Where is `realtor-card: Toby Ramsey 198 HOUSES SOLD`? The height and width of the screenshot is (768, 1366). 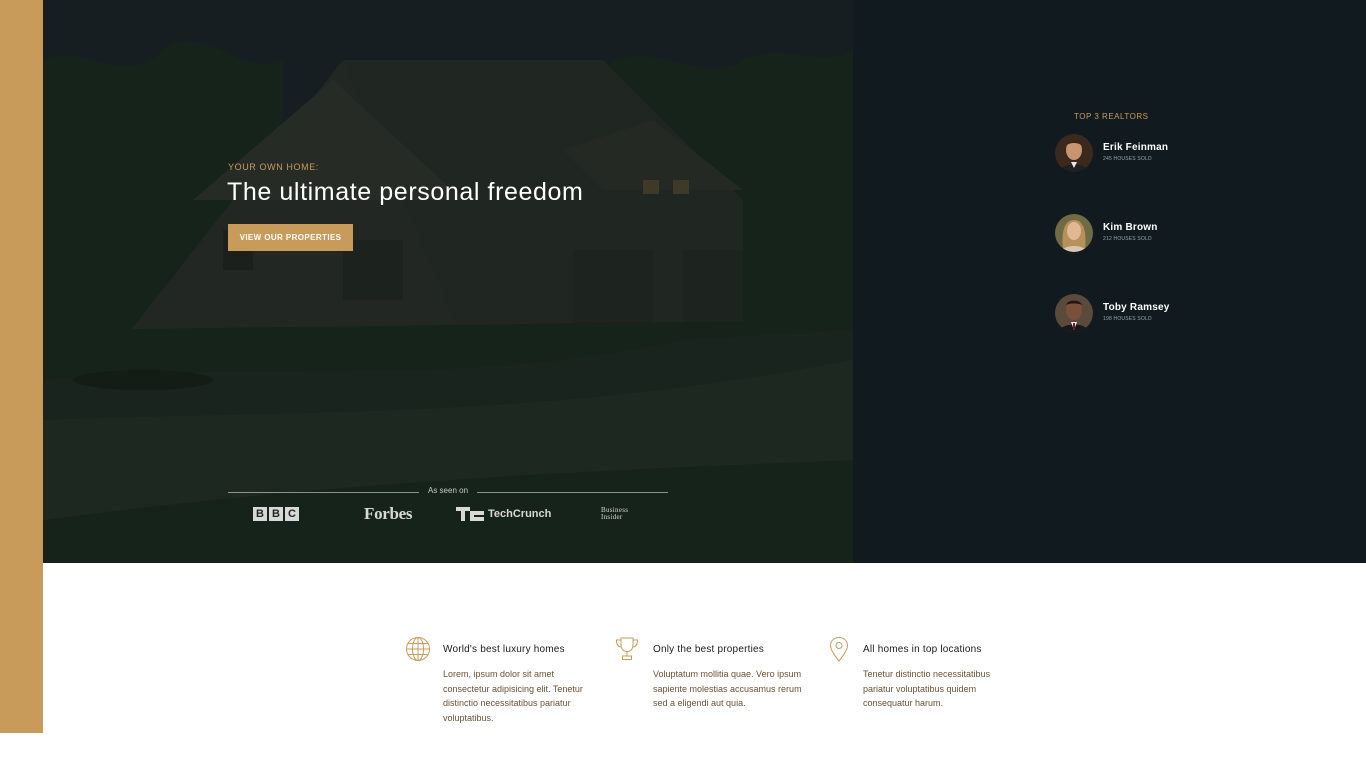 realtor-card: Toby Ramsey 198 HOUSES SOLD is located at coordinates (1165, 314).